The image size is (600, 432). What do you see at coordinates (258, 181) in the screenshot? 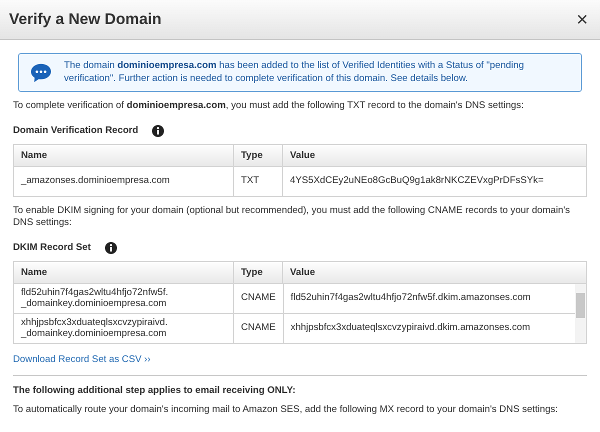
I see `table-cell: TXT` at bounding box center [258, 181].